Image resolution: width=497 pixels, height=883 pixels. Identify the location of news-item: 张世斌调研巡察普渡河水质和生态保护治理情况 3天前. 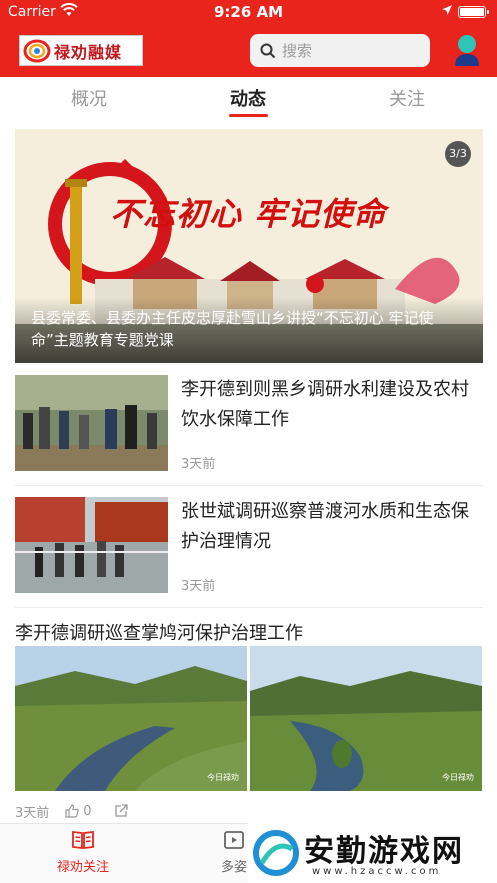
(249, 547).